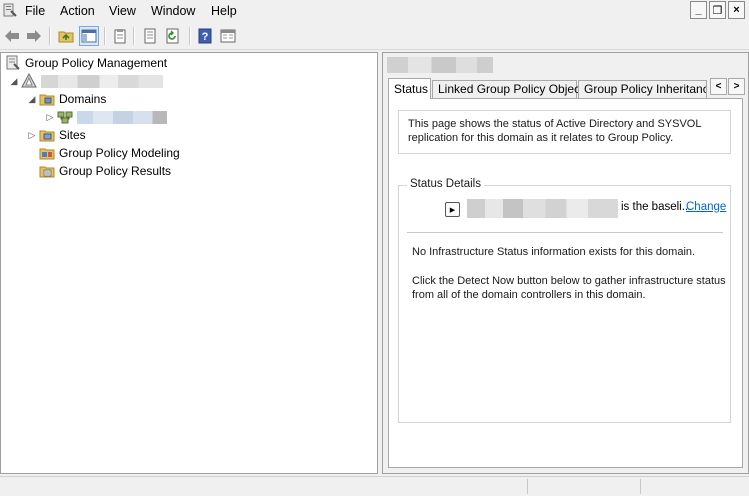  I want to click on domains-folder-icon, so click(47, 99).